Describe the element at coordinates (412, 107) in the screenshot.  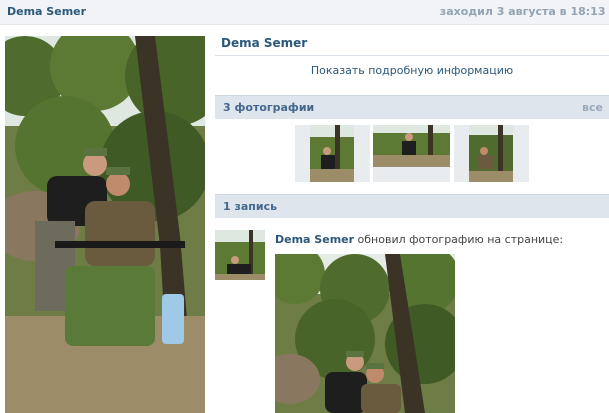
I see `photos-section-header: 3 фотографии все` at that location.